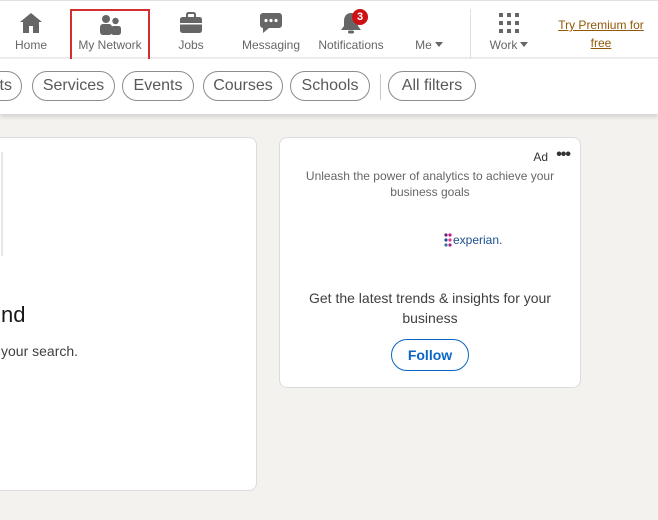 Image resolution: width=658 pixels, height=520 pixels. What do you see at coordinates (563, 155) in the screenshot?
I see `more-options-icon: •••` at bounding box center [563, 155].